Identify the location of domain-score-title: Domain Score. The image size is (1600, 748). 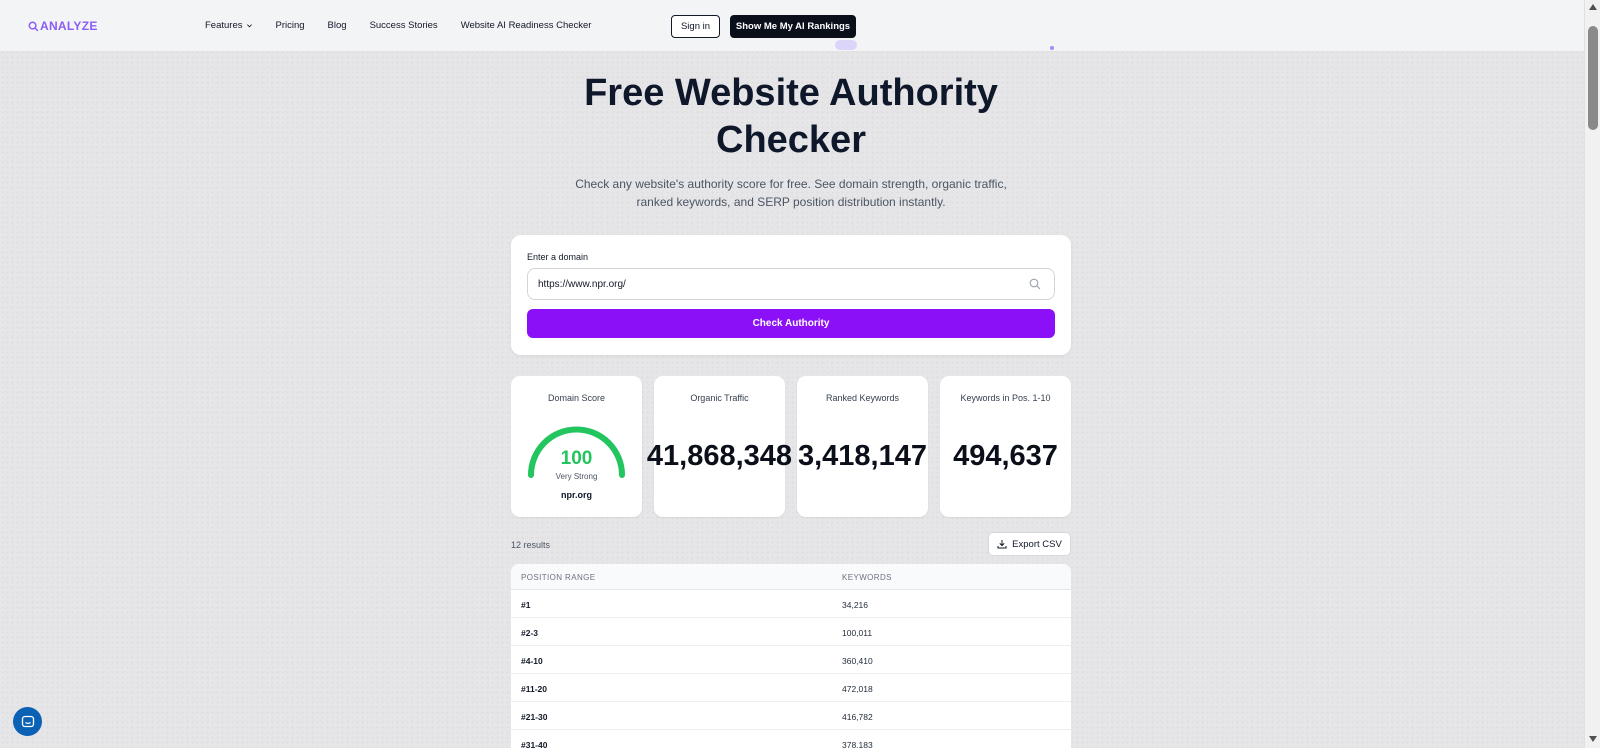
(576, 398).